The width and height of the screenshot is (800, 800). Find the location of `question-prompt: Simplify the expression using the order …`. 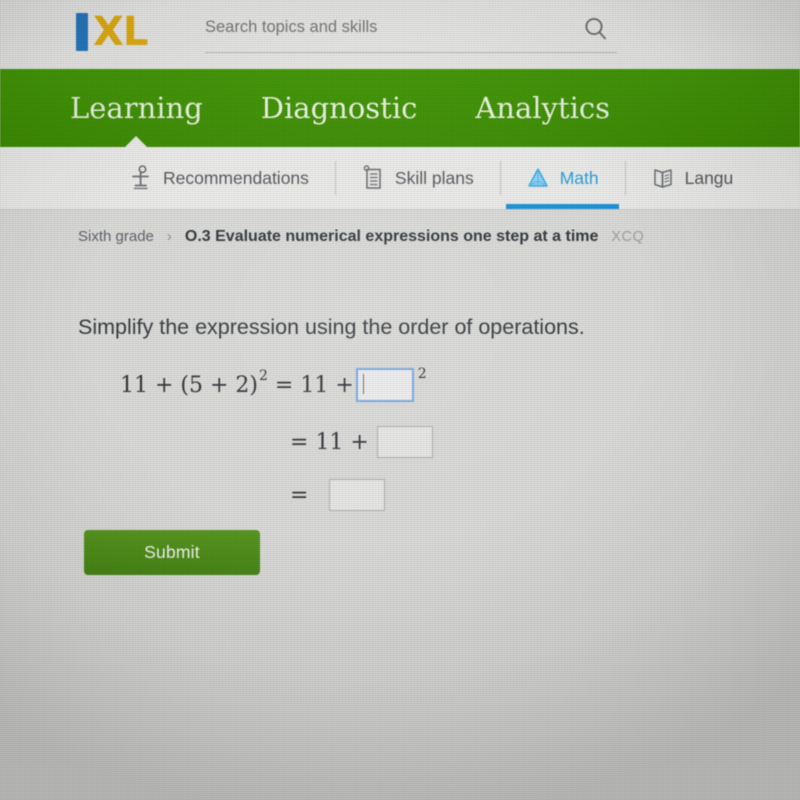

question-prompt: Simplify the expression using the order … is located at coordinates (331, 327).